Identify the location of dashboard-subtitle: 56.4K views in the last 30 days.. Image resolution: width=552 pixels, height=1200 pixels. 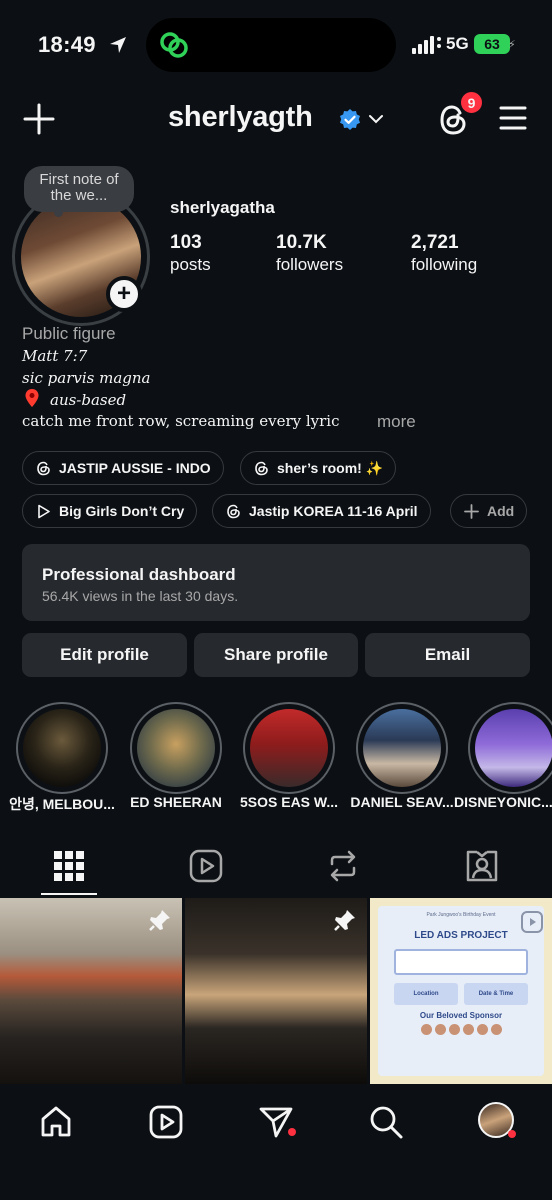
(140, 596).